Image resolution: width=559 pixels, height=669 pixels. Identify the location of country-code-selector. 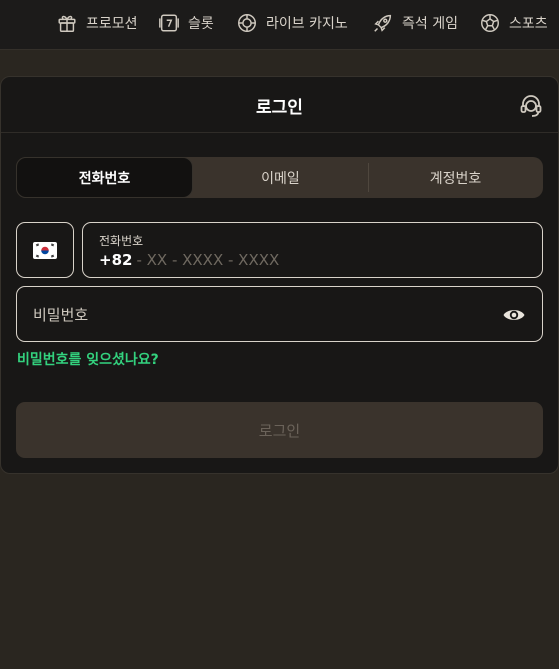
(45, 250).